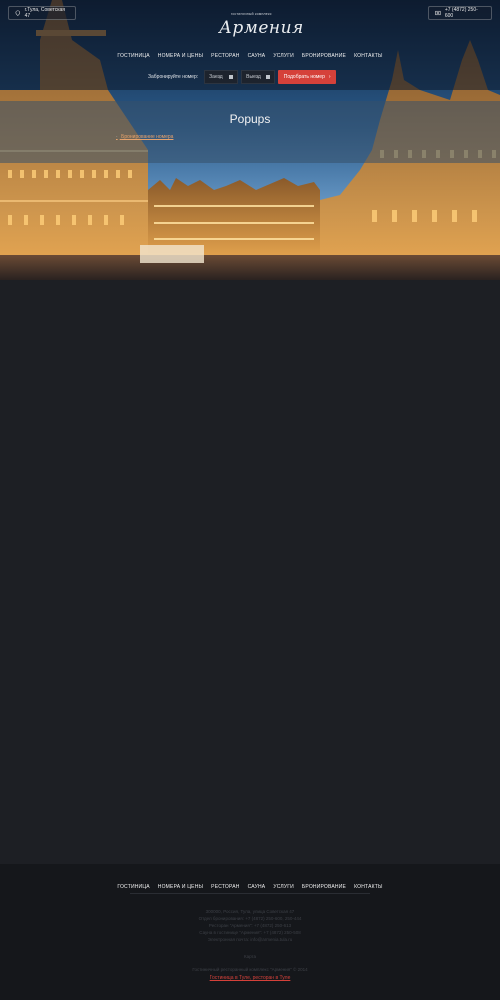 The height and width of the screenshot is (1000, 500). Describe the element at coordinates (368, 887) in the screenshot. I see `footer-nav-contacts: КОНТАКТЫ` at that location.